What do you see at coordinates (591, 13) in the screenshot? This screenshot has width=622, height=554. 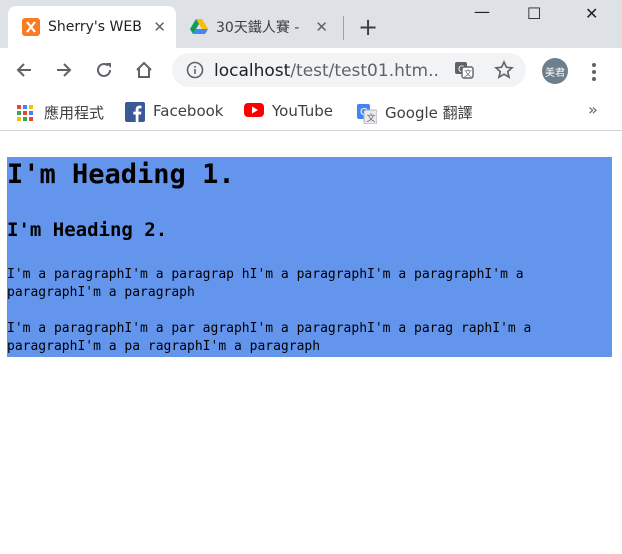 I see `window-close-button: ✕` at bounding box center [591, 13].